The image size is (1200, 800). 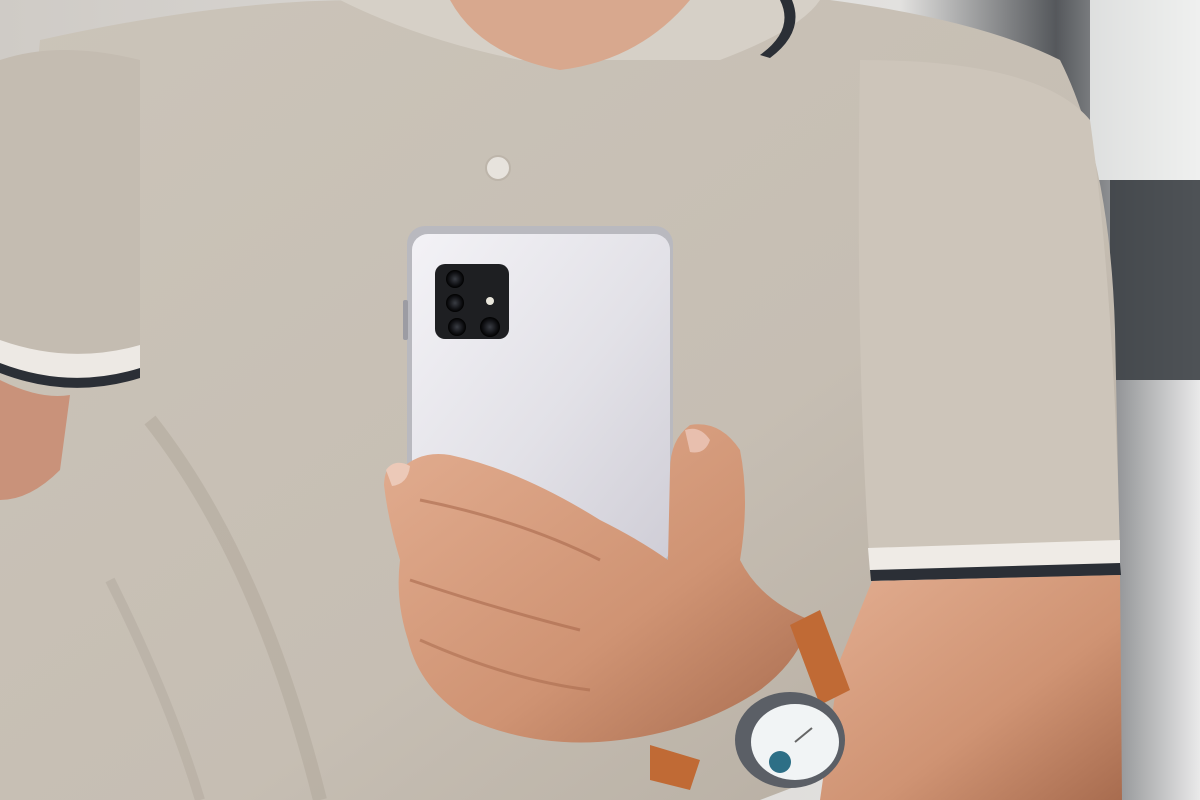 I want to click on background-window-right, so click(x=1145, y=90).